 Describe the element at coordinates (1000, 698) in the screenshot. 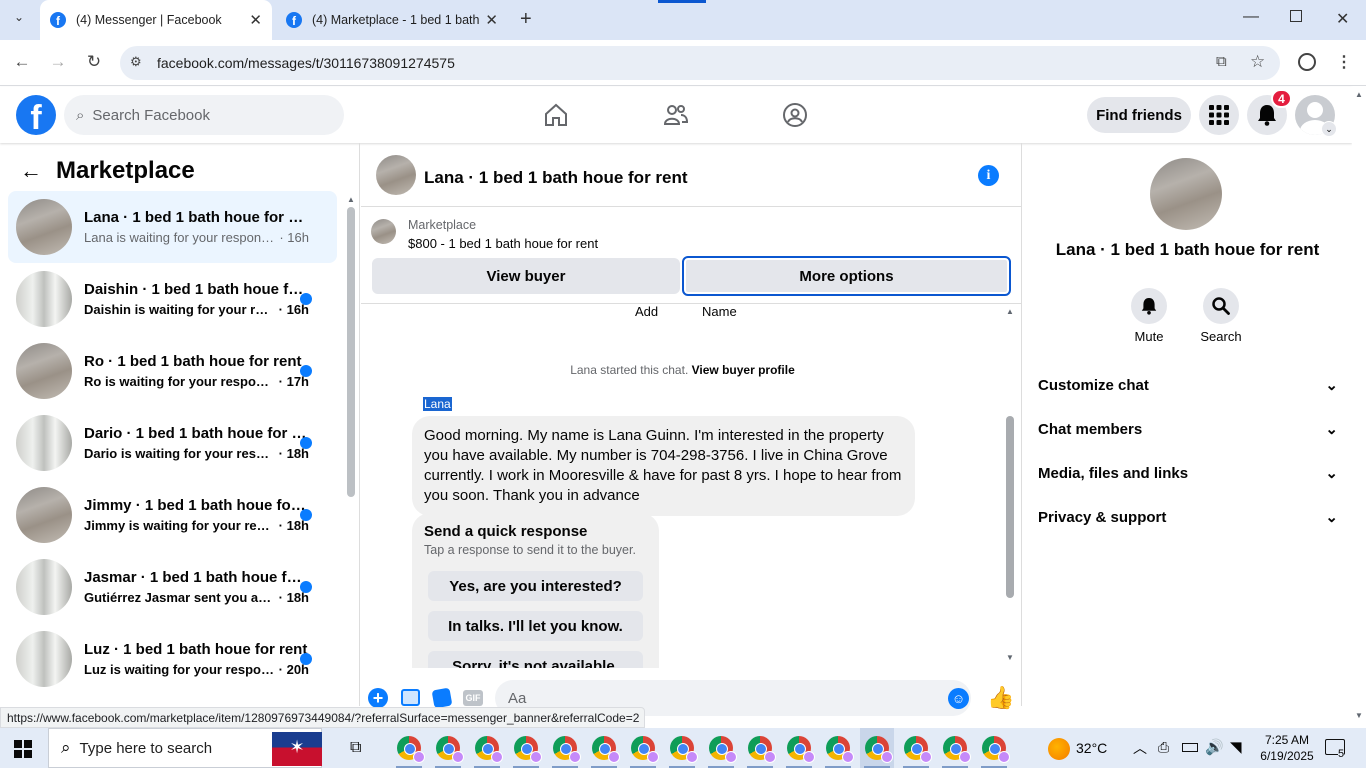

I see `thumbs-up-icon: 👍` at that location.